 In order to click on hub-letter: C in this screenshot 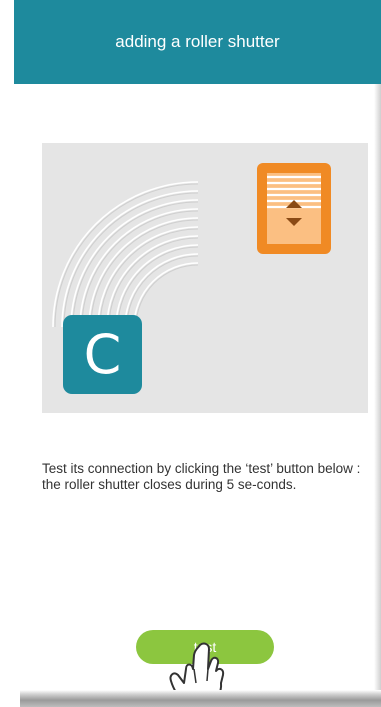, I will do `click(102, 354)`.